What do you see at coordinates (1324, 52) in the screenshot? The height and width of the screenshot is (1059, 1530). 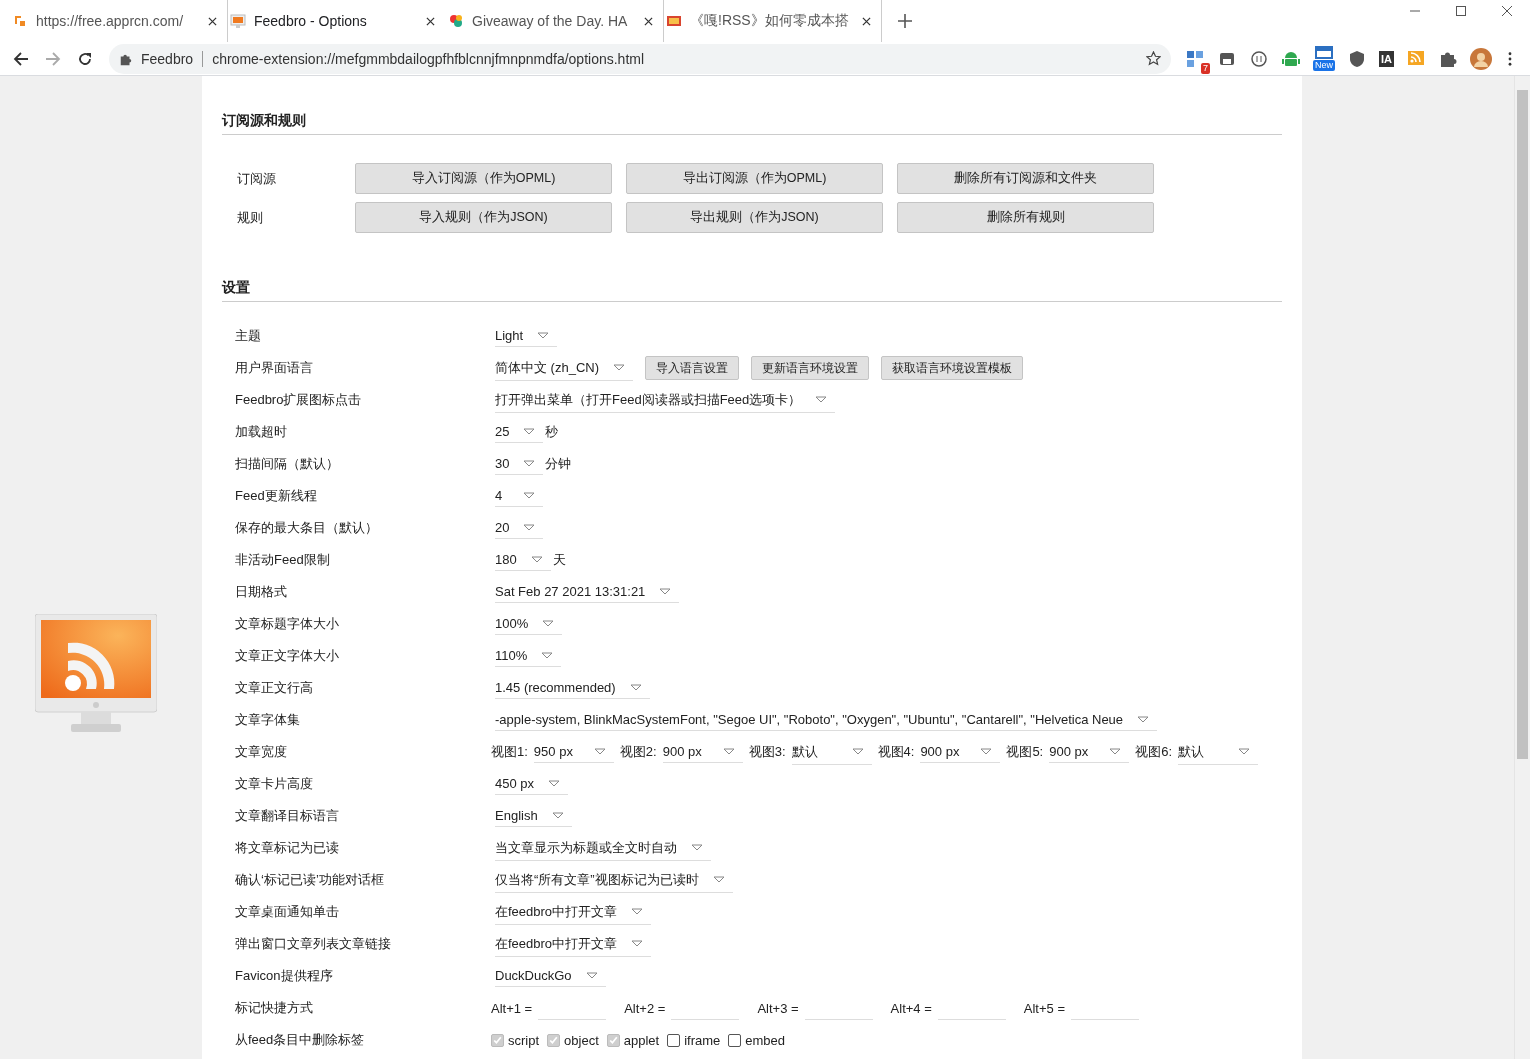 I see `window-icon` at bounding box center [1324, 52].